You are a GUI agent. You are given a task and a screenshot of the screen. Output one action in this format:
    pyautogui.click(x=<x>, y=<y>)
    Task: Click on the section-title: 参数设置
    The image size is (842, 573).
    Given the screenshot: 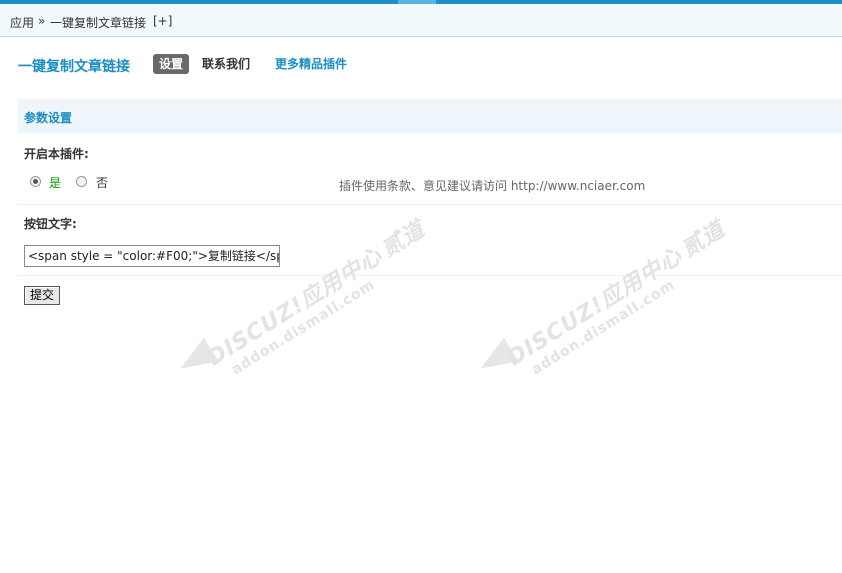 What is the action you would take?
    pyautogui.click(x=48, y=118)
    